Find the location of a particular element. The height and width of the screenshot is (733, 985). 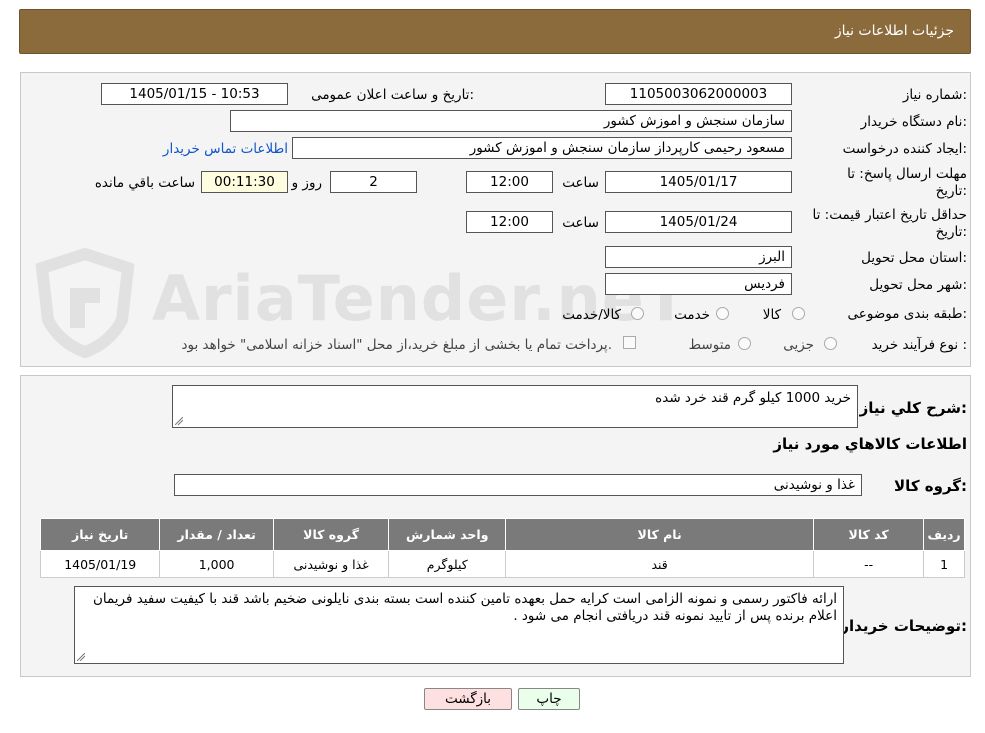

col-quantity: تعداد / مقدار is located at coordinates (216, 534).